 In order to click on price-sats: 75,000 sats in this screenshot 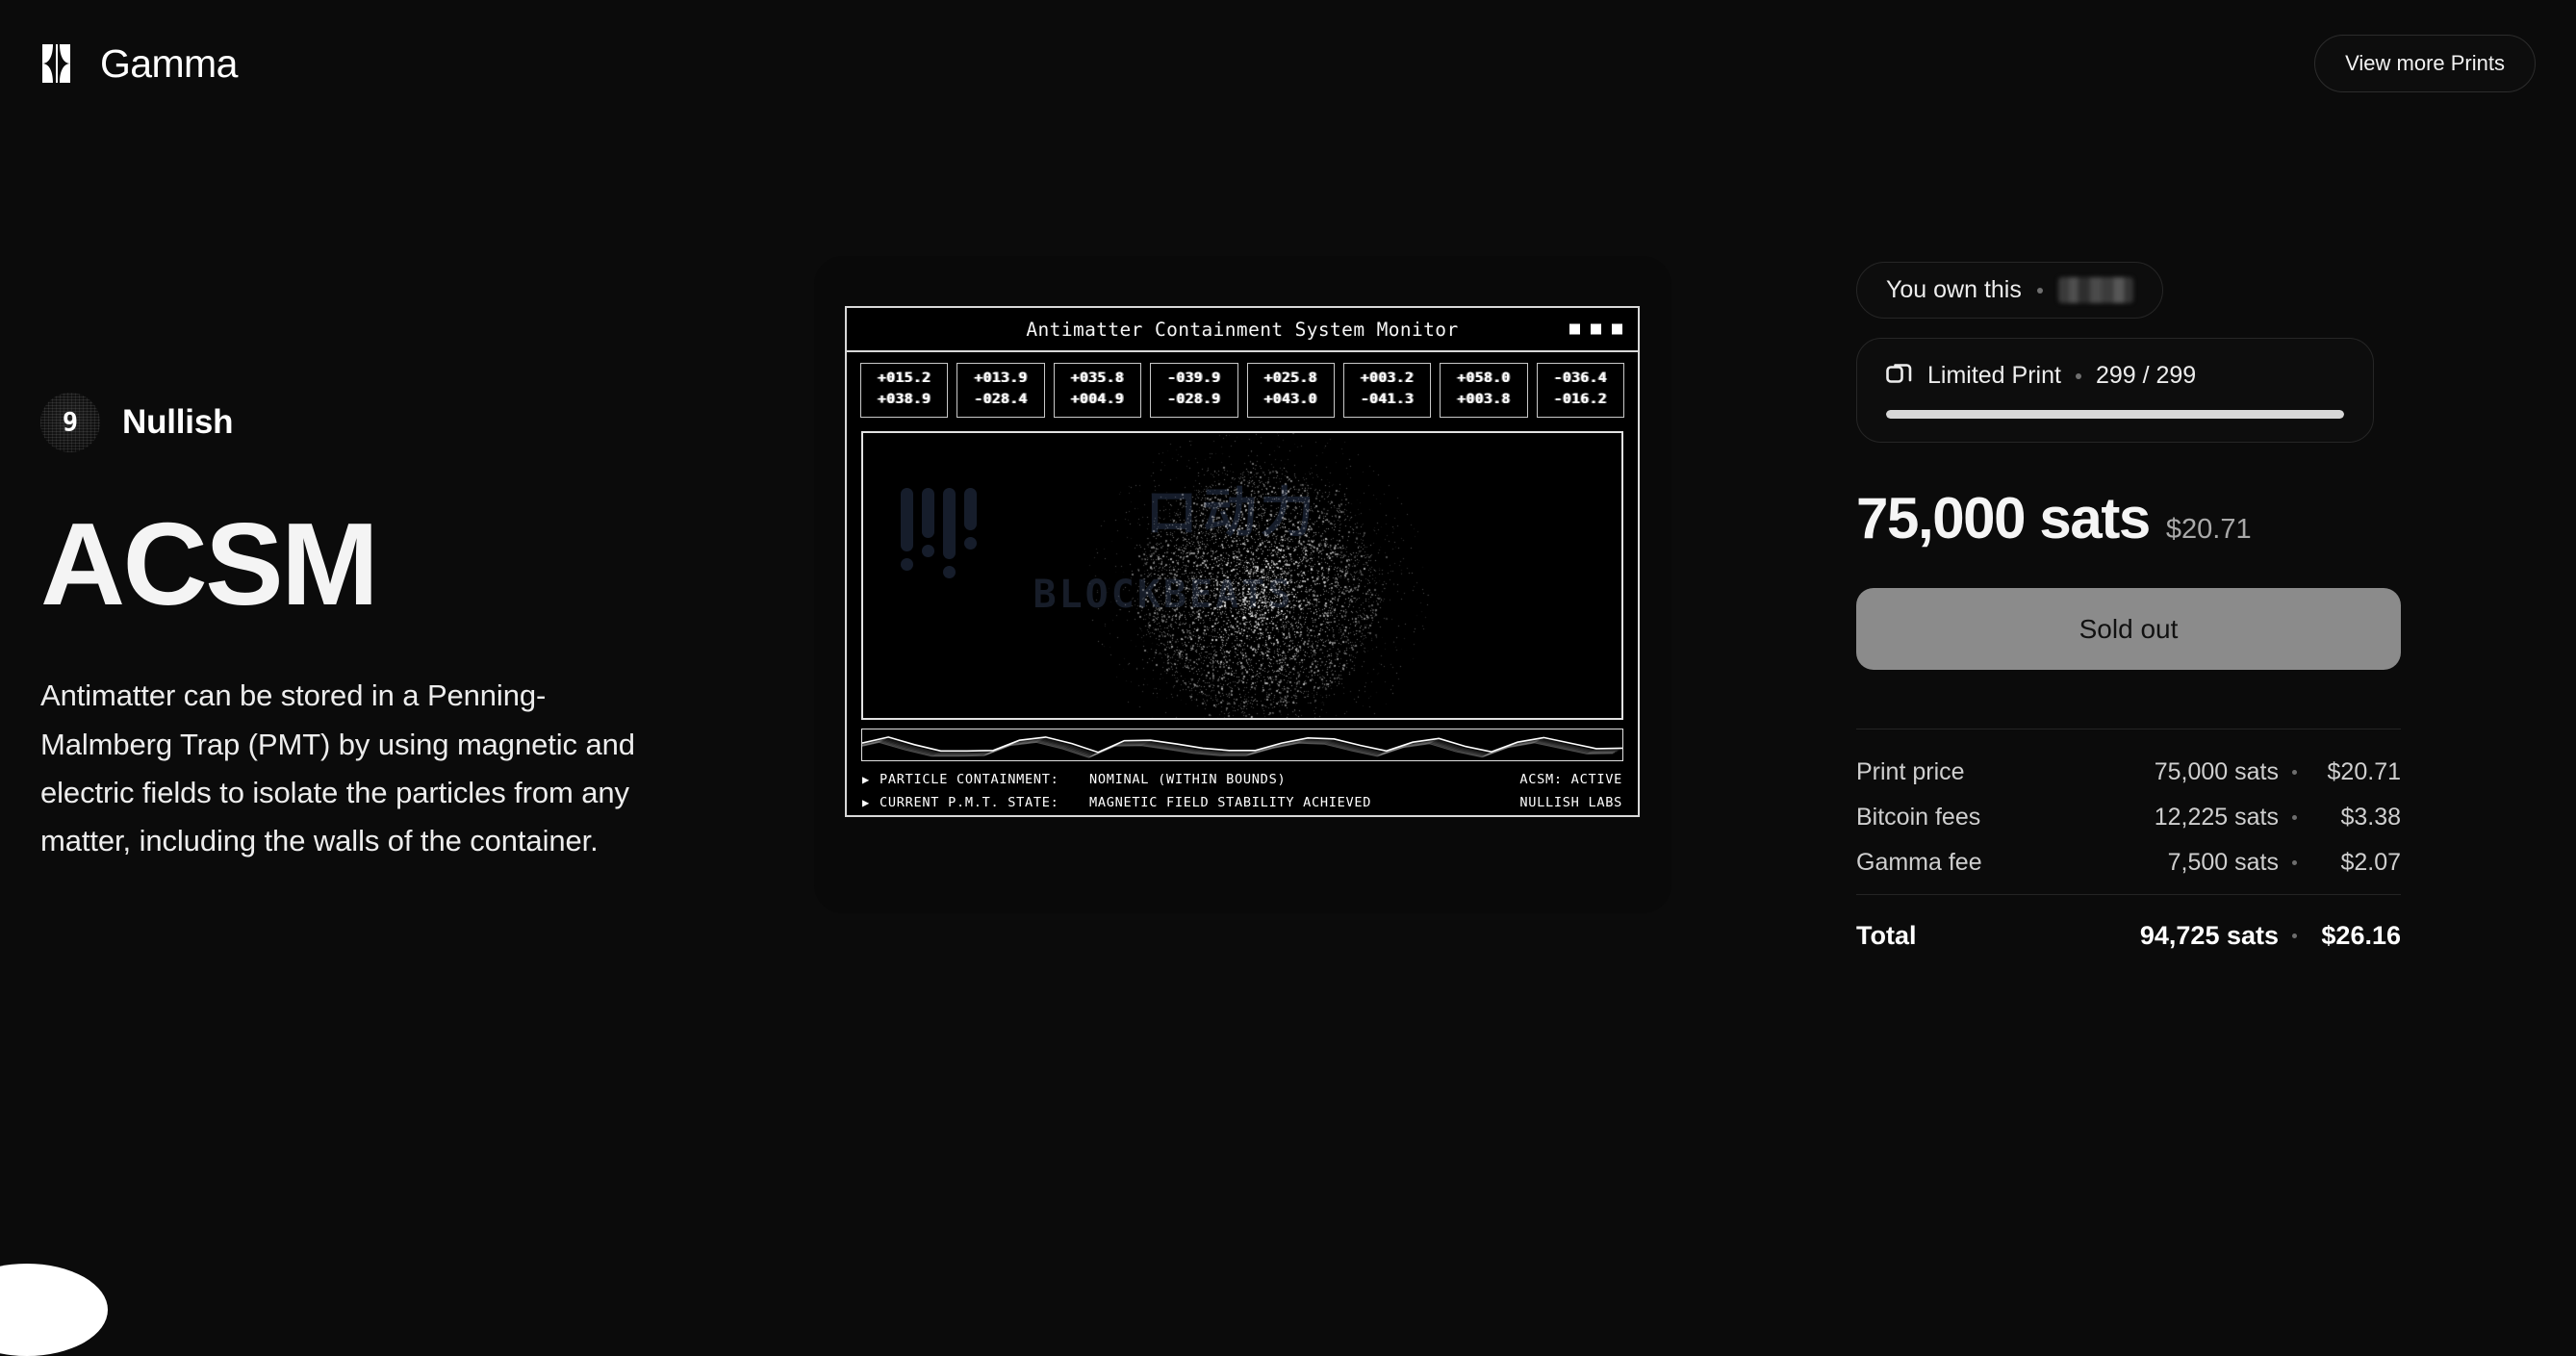, I will do `click(2003, 518)`.